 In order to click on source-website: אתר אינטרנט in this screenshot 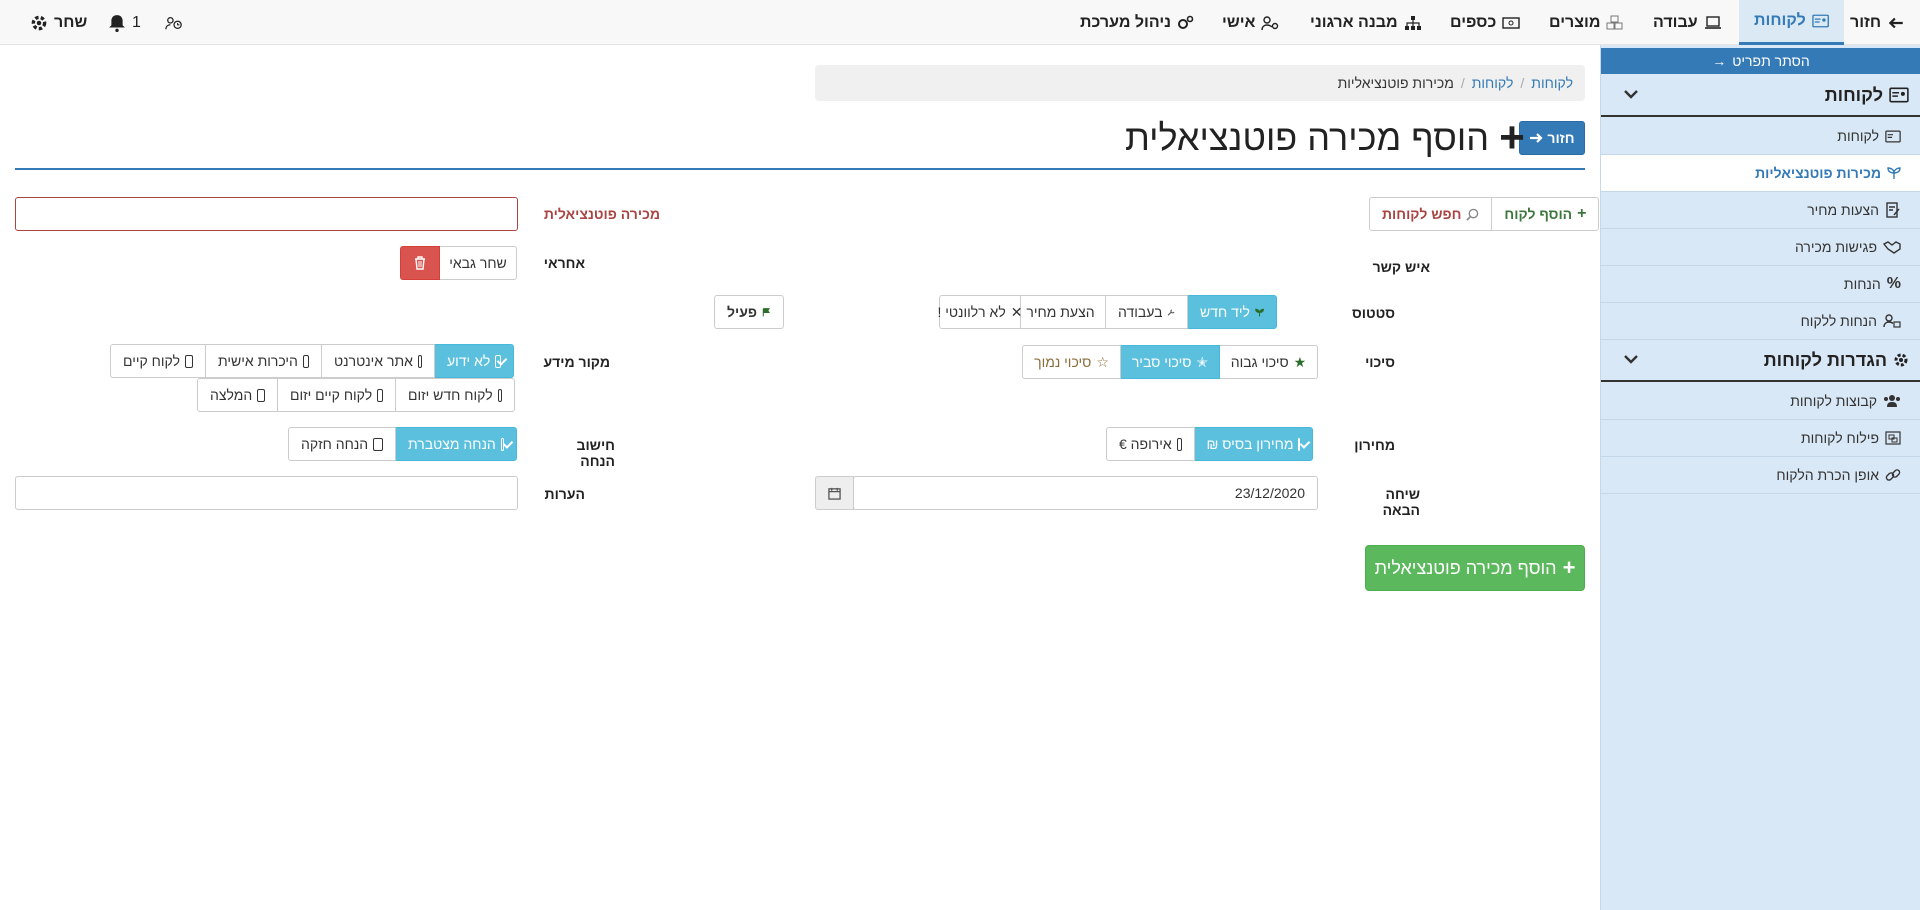, I will do `click(378, 361)`.